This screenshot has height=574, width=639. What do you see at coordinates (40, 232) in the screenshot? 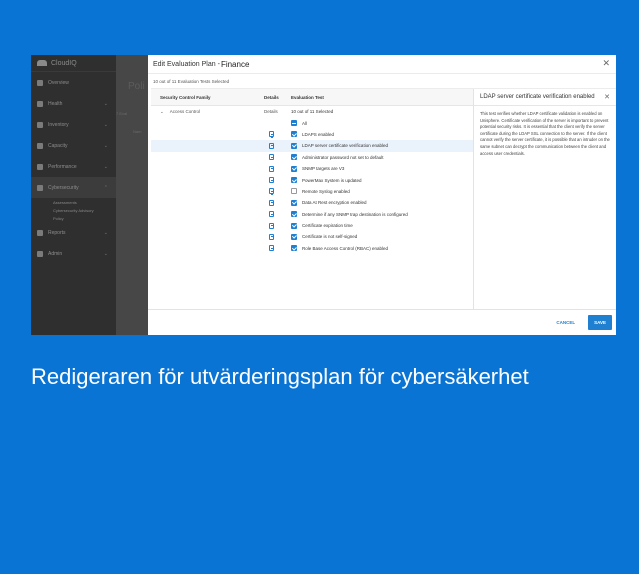
I see `reports-icon` at bounding box center [40, 232].